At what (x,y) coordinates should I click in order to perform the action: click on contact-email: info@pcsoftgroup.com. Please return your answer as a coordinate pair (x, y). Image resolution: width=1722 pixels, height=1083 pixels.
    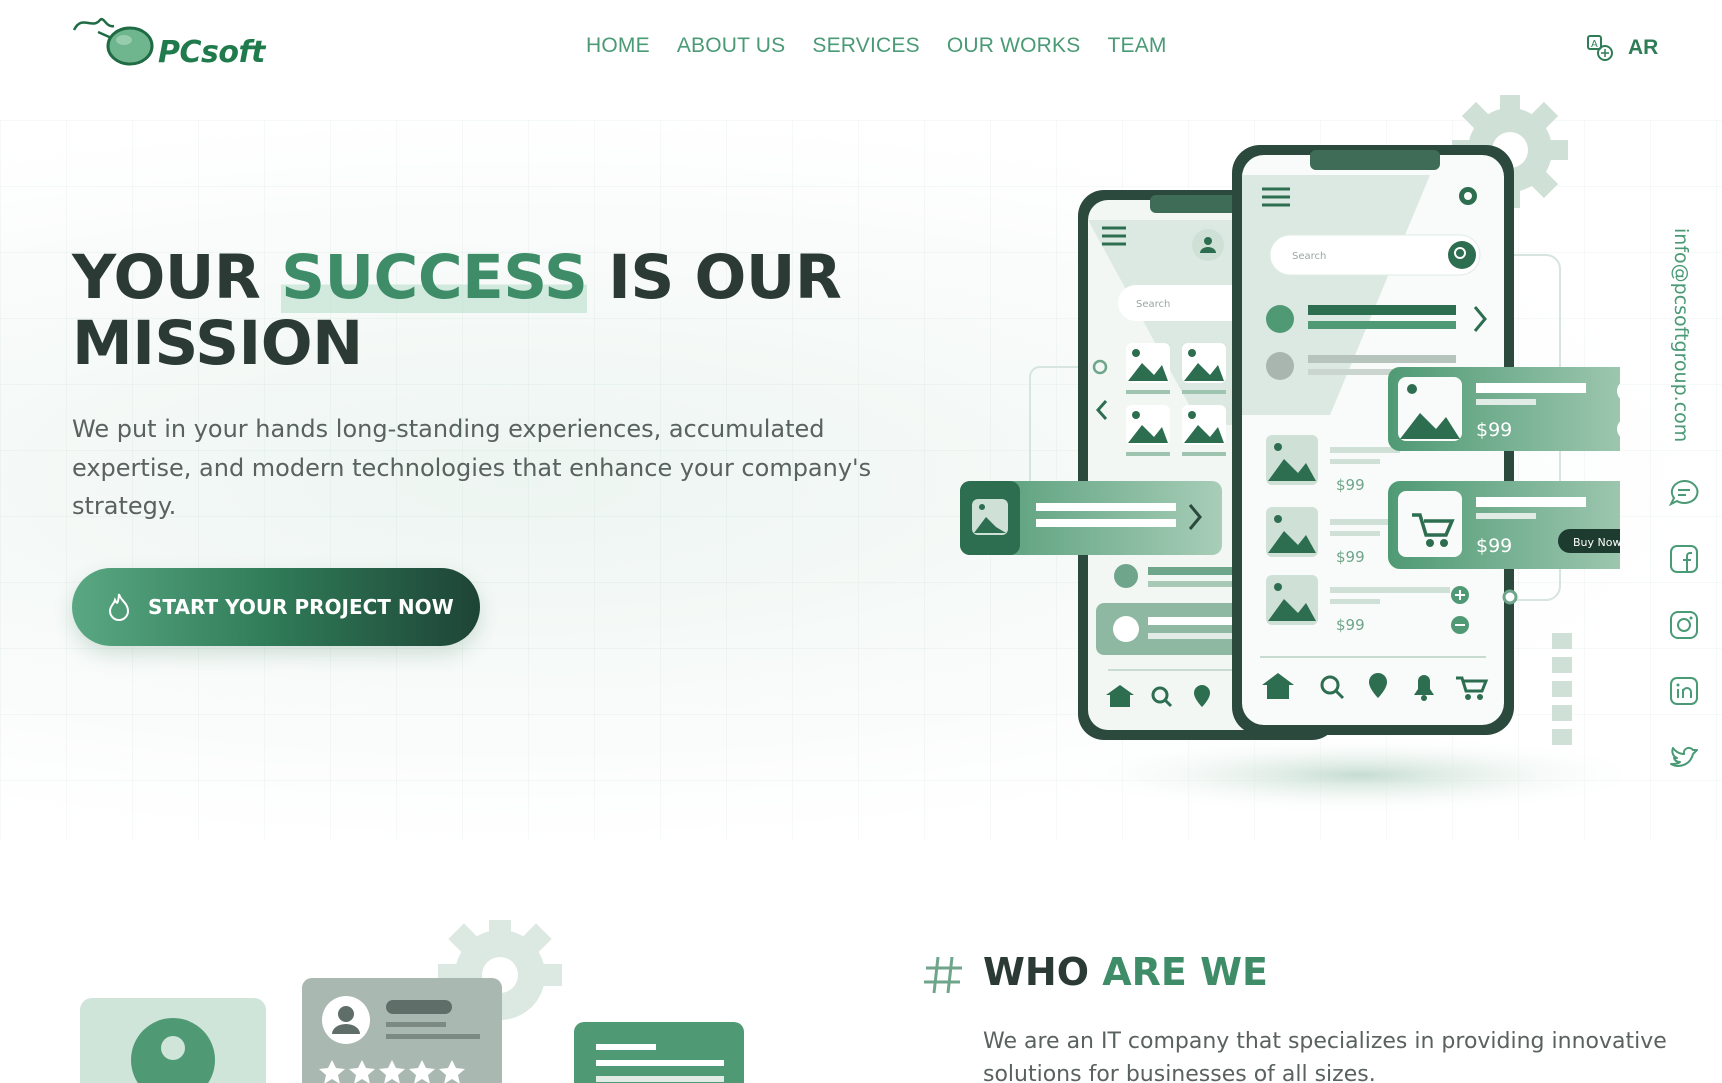
    Looking at the image, I should click on (1681, 335).